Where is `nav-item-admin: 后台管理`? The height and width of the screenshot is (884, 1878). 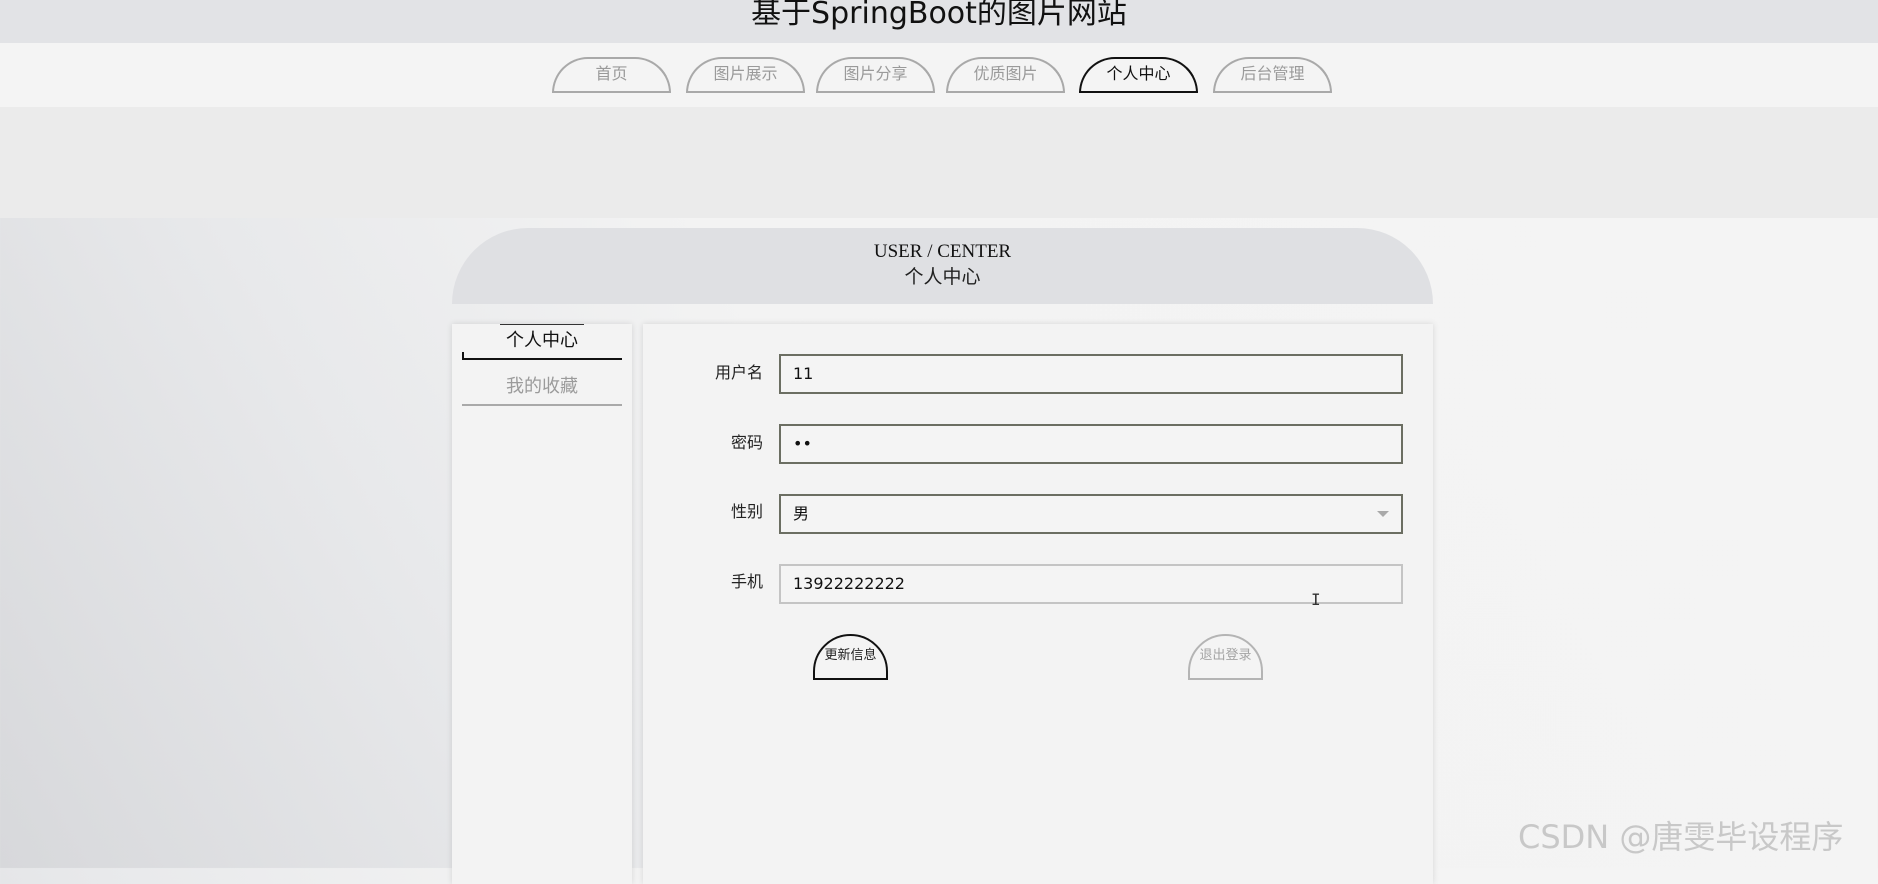
nav-item-admin: 后台管理 is located at coordinates (1272, 75).